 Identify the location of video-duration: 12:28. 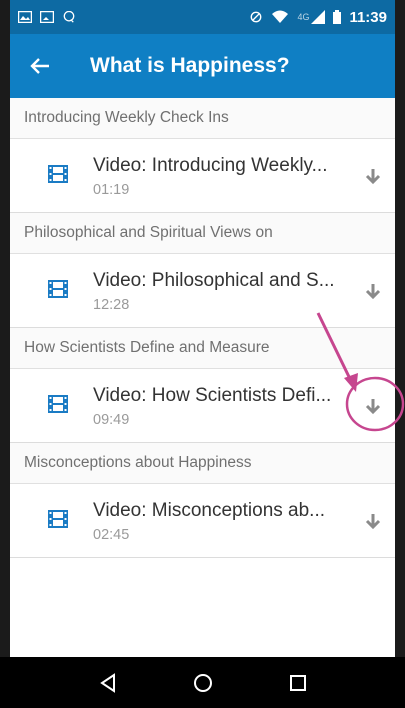
(111, 305).